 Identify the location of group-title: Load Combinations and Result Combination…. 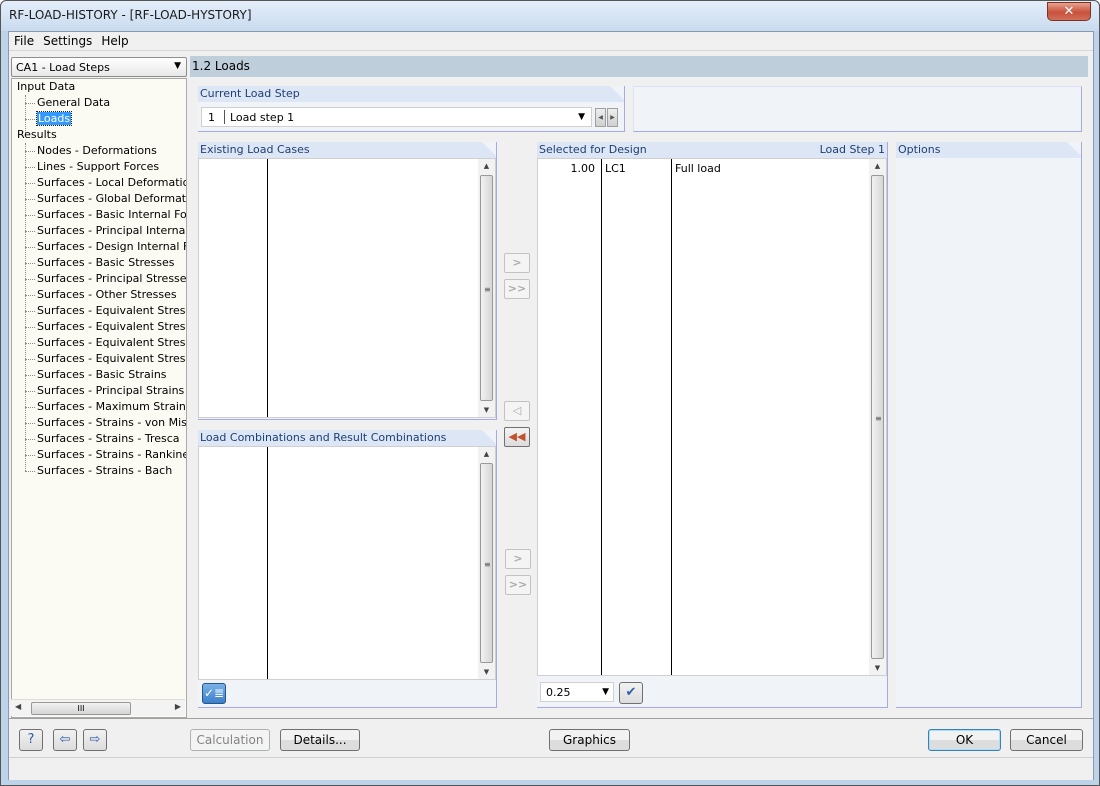
(323, 437).